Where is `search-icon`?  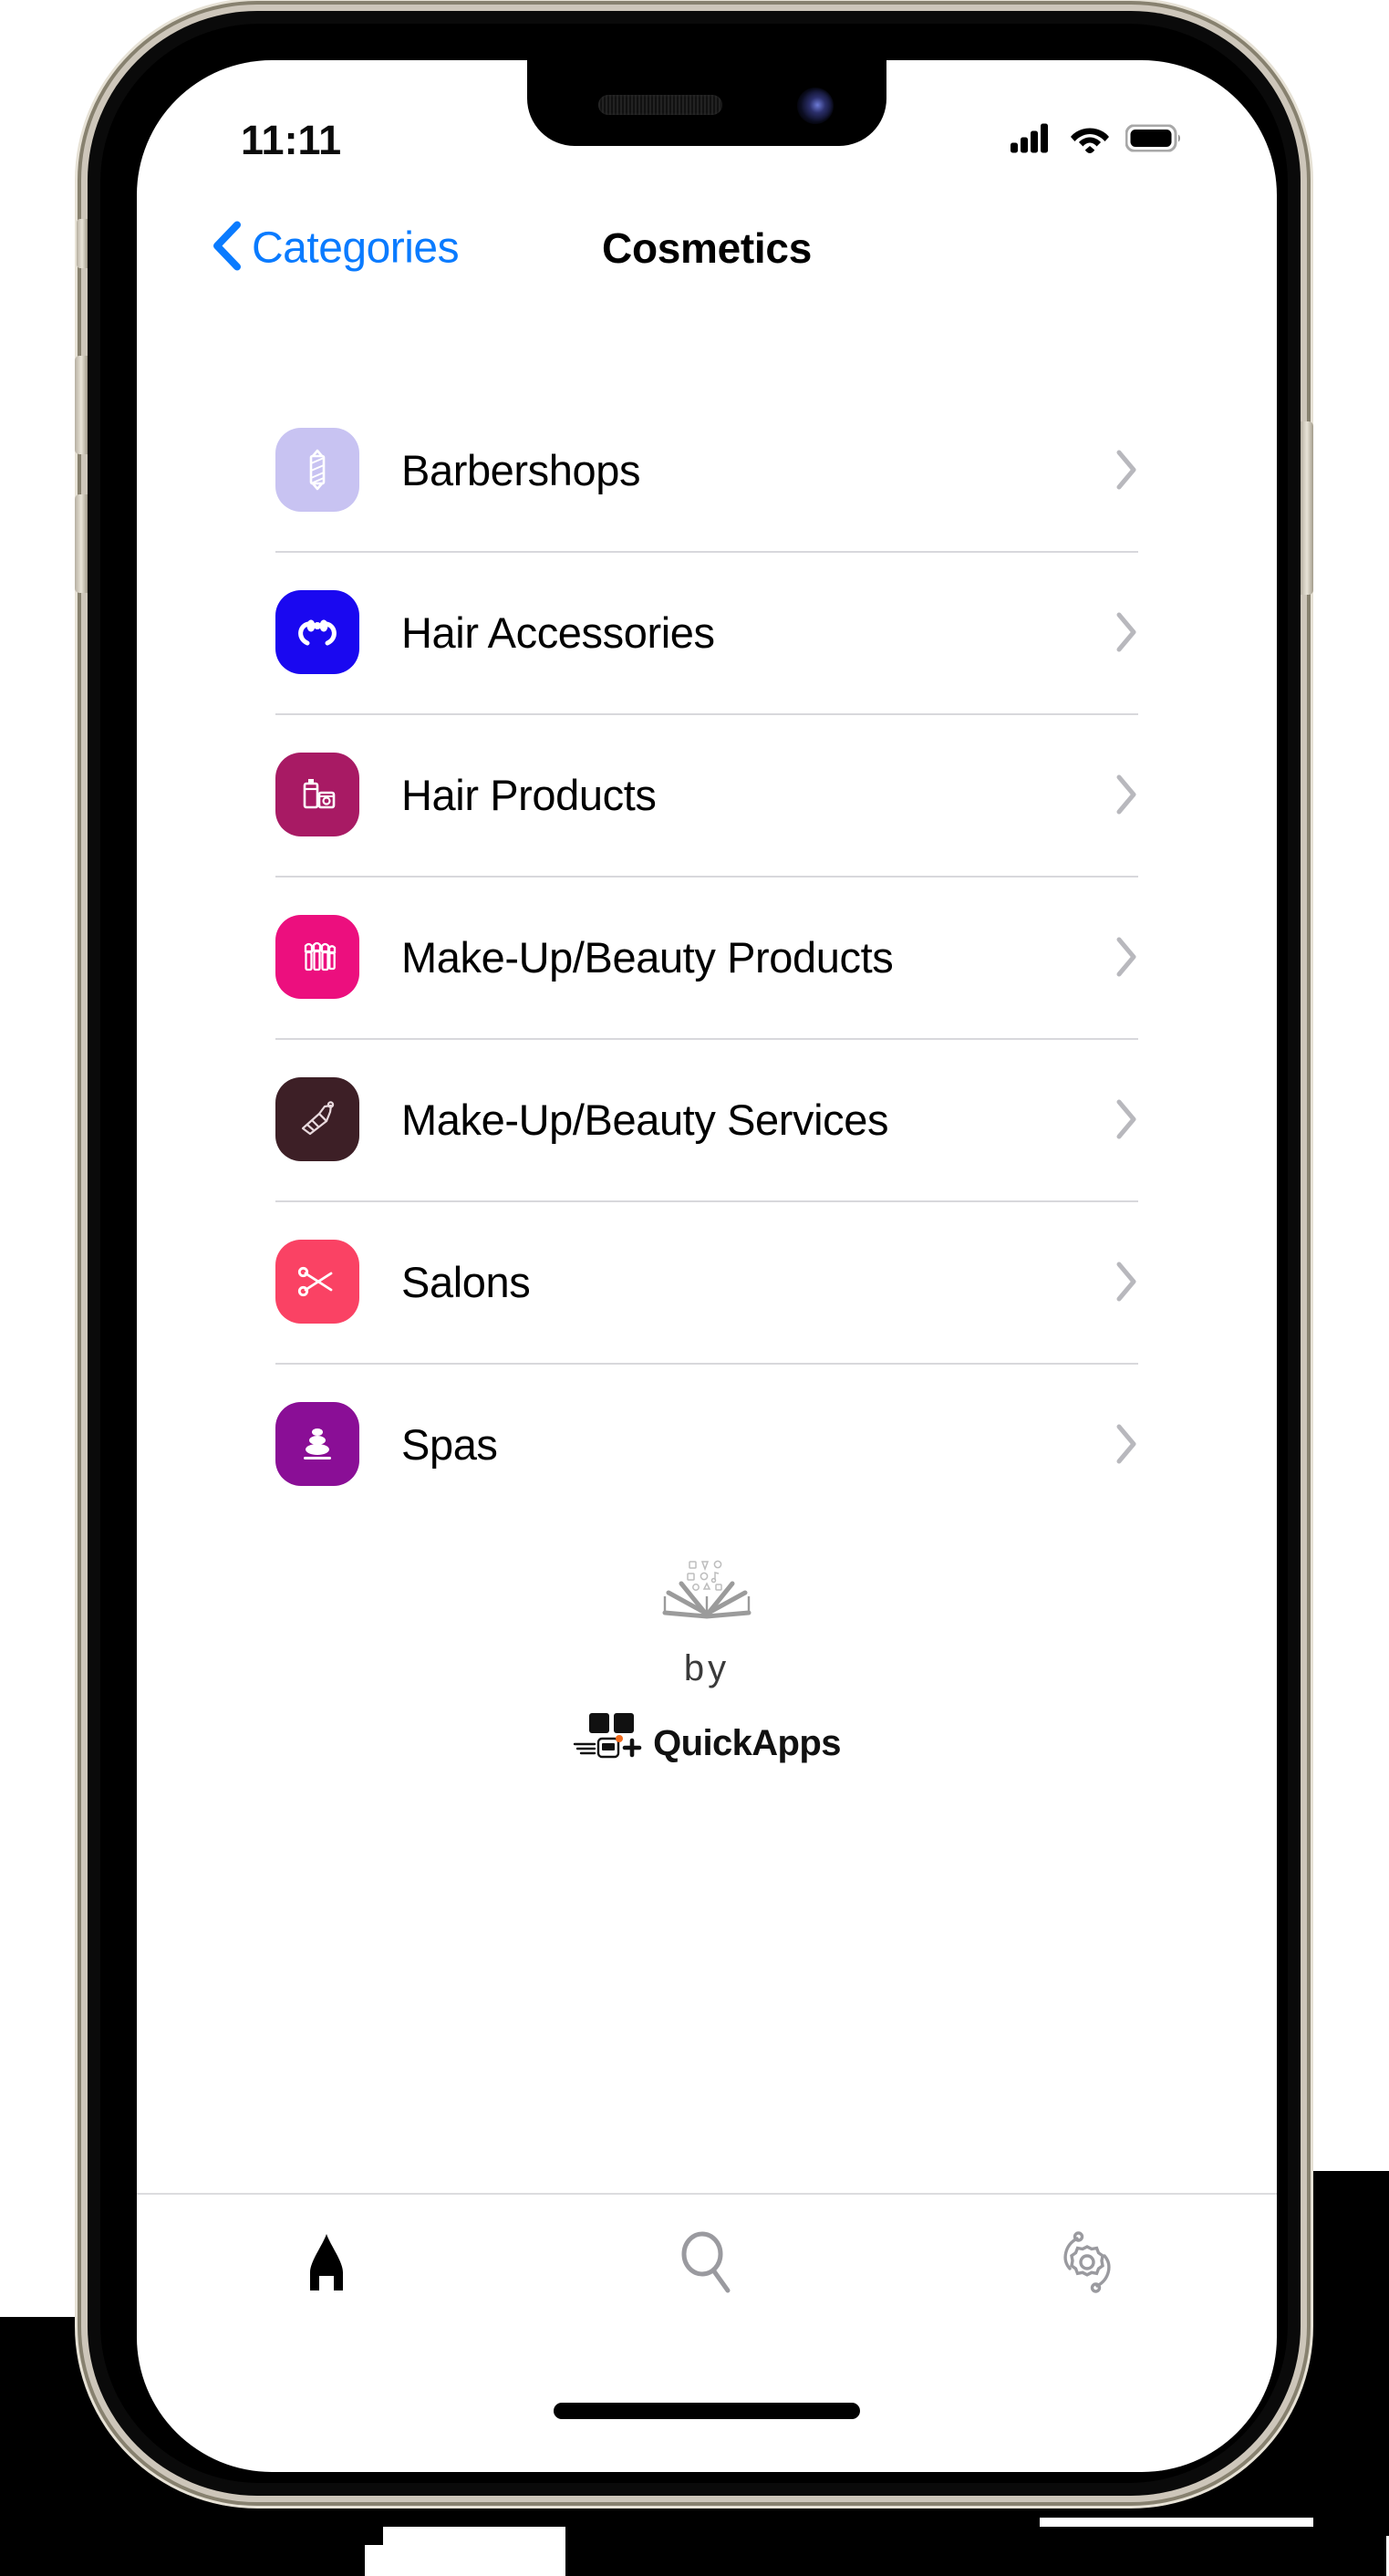
search-icon is located at coordinates (707, 2264).